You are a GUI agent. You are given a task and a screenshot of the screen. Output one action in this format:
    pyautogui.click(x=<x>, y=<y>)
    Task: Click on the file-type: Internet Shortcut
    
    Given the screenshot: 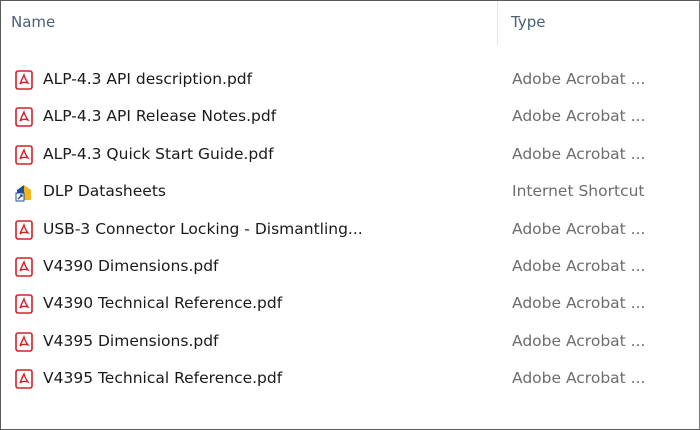 What is the action you would take?
    pyautogui.click(x=578, y=191)
    